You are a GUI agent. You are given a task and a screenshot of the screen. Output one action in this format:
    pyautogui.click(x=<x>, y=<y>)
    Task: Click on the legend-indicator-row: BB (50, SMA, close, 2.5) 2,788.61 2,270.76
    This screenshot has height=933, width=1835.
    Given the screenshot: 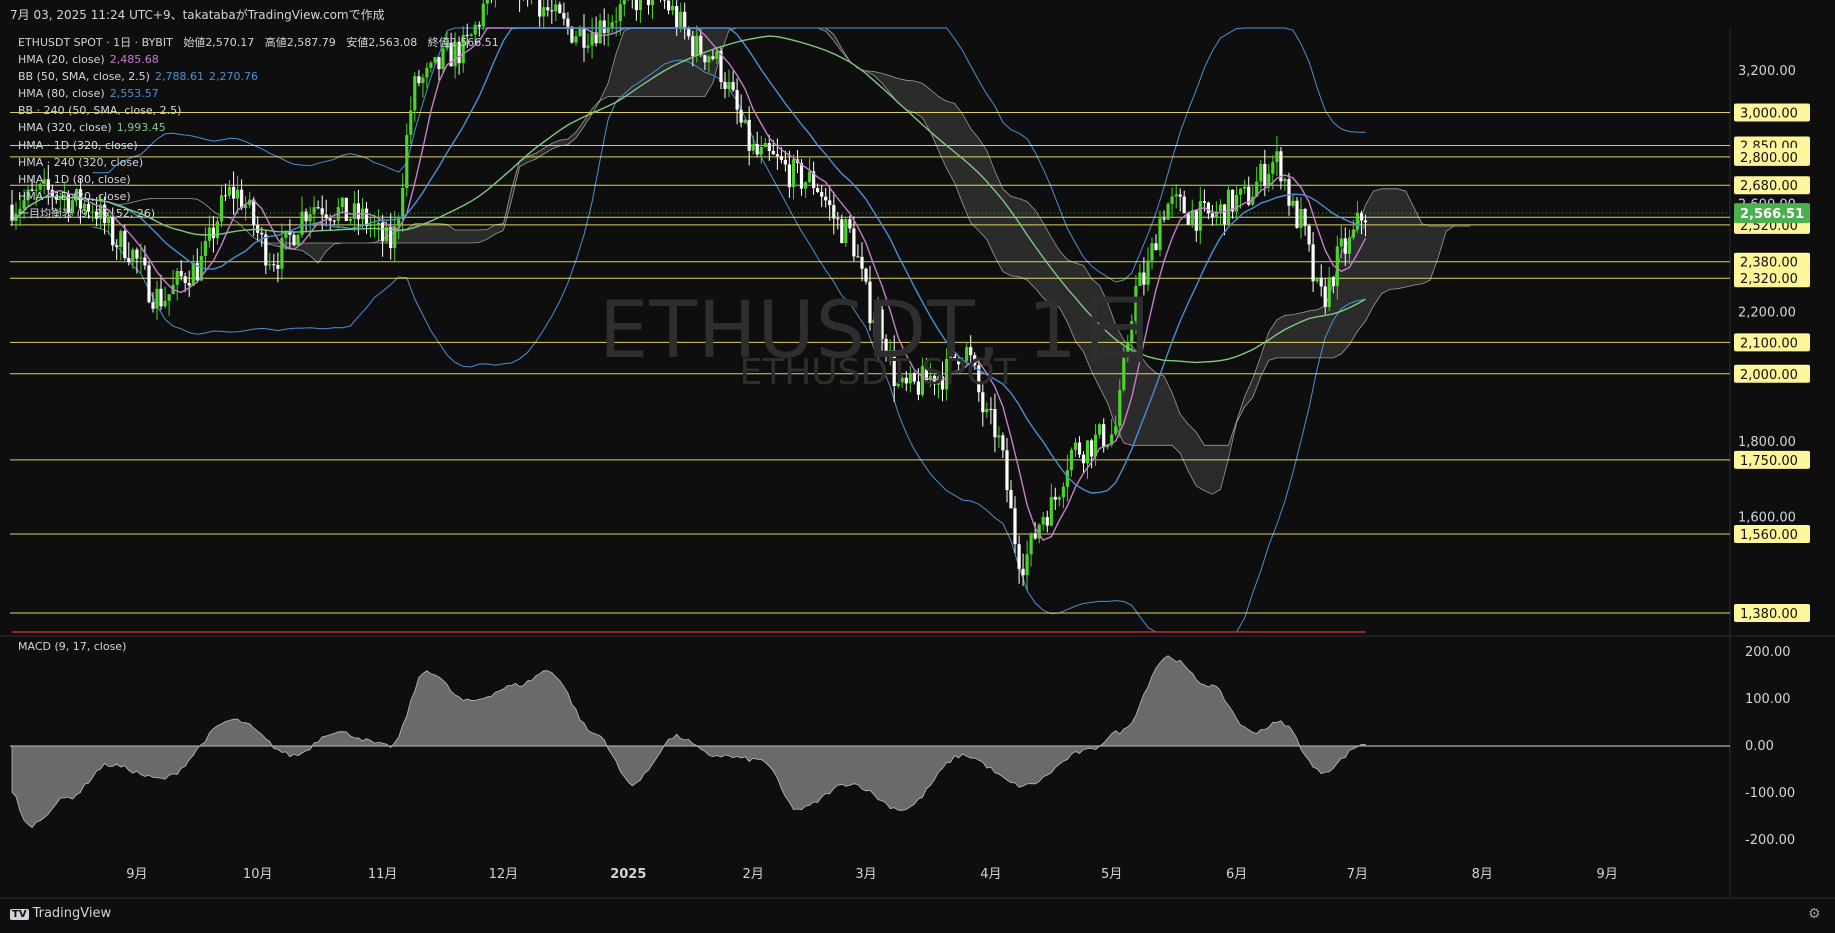 What is the action you would take?
    pyautogui.click(x=258, y=76)
    